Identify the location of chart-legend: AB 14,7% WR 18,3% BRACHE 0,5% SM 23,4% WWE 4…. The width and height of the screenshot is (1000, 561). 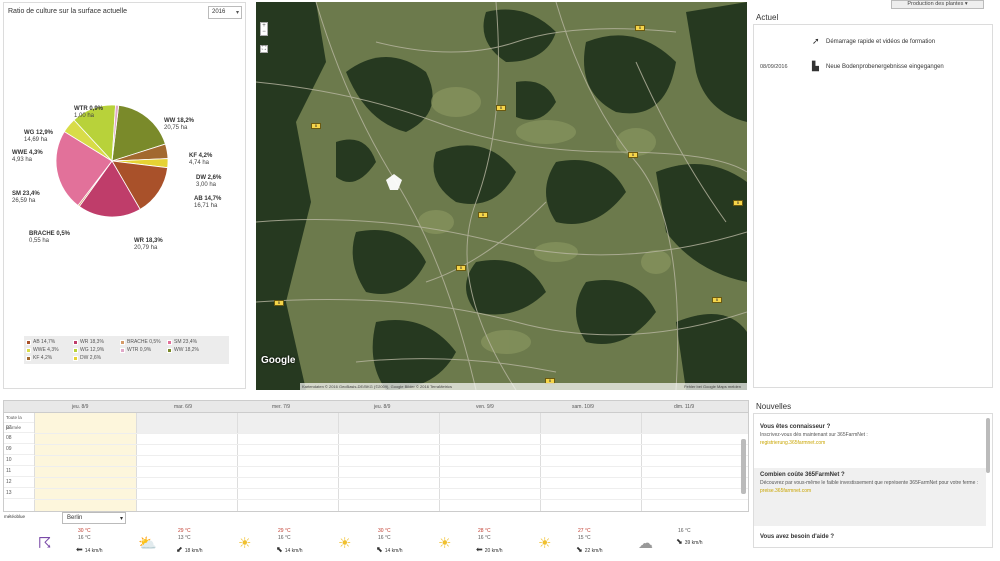
(126, 350).